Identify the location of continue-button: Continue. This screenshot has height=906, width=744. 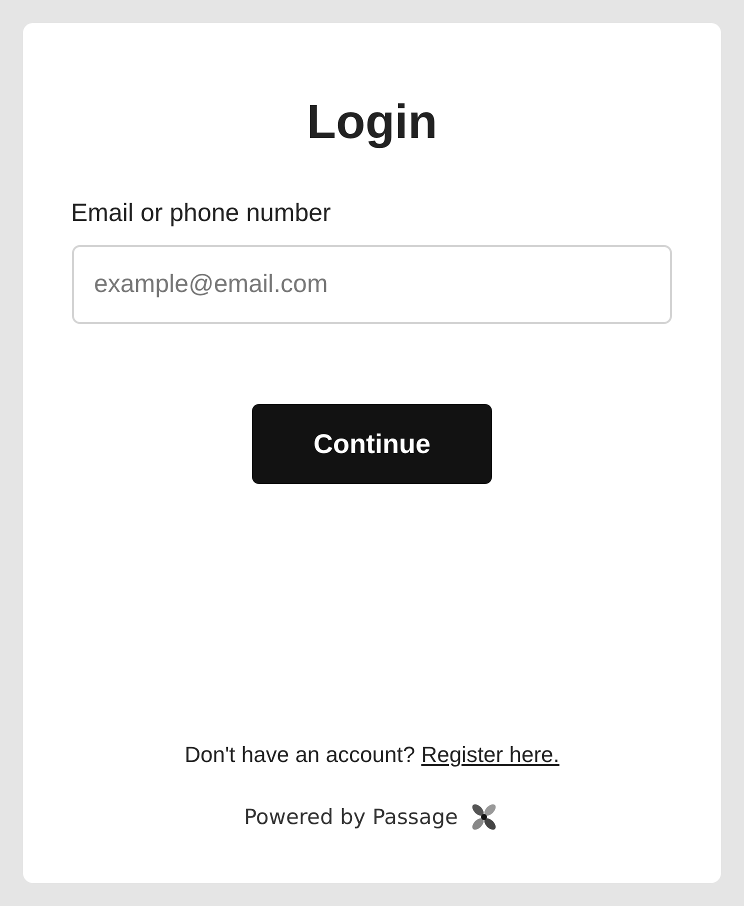
(372, 444).